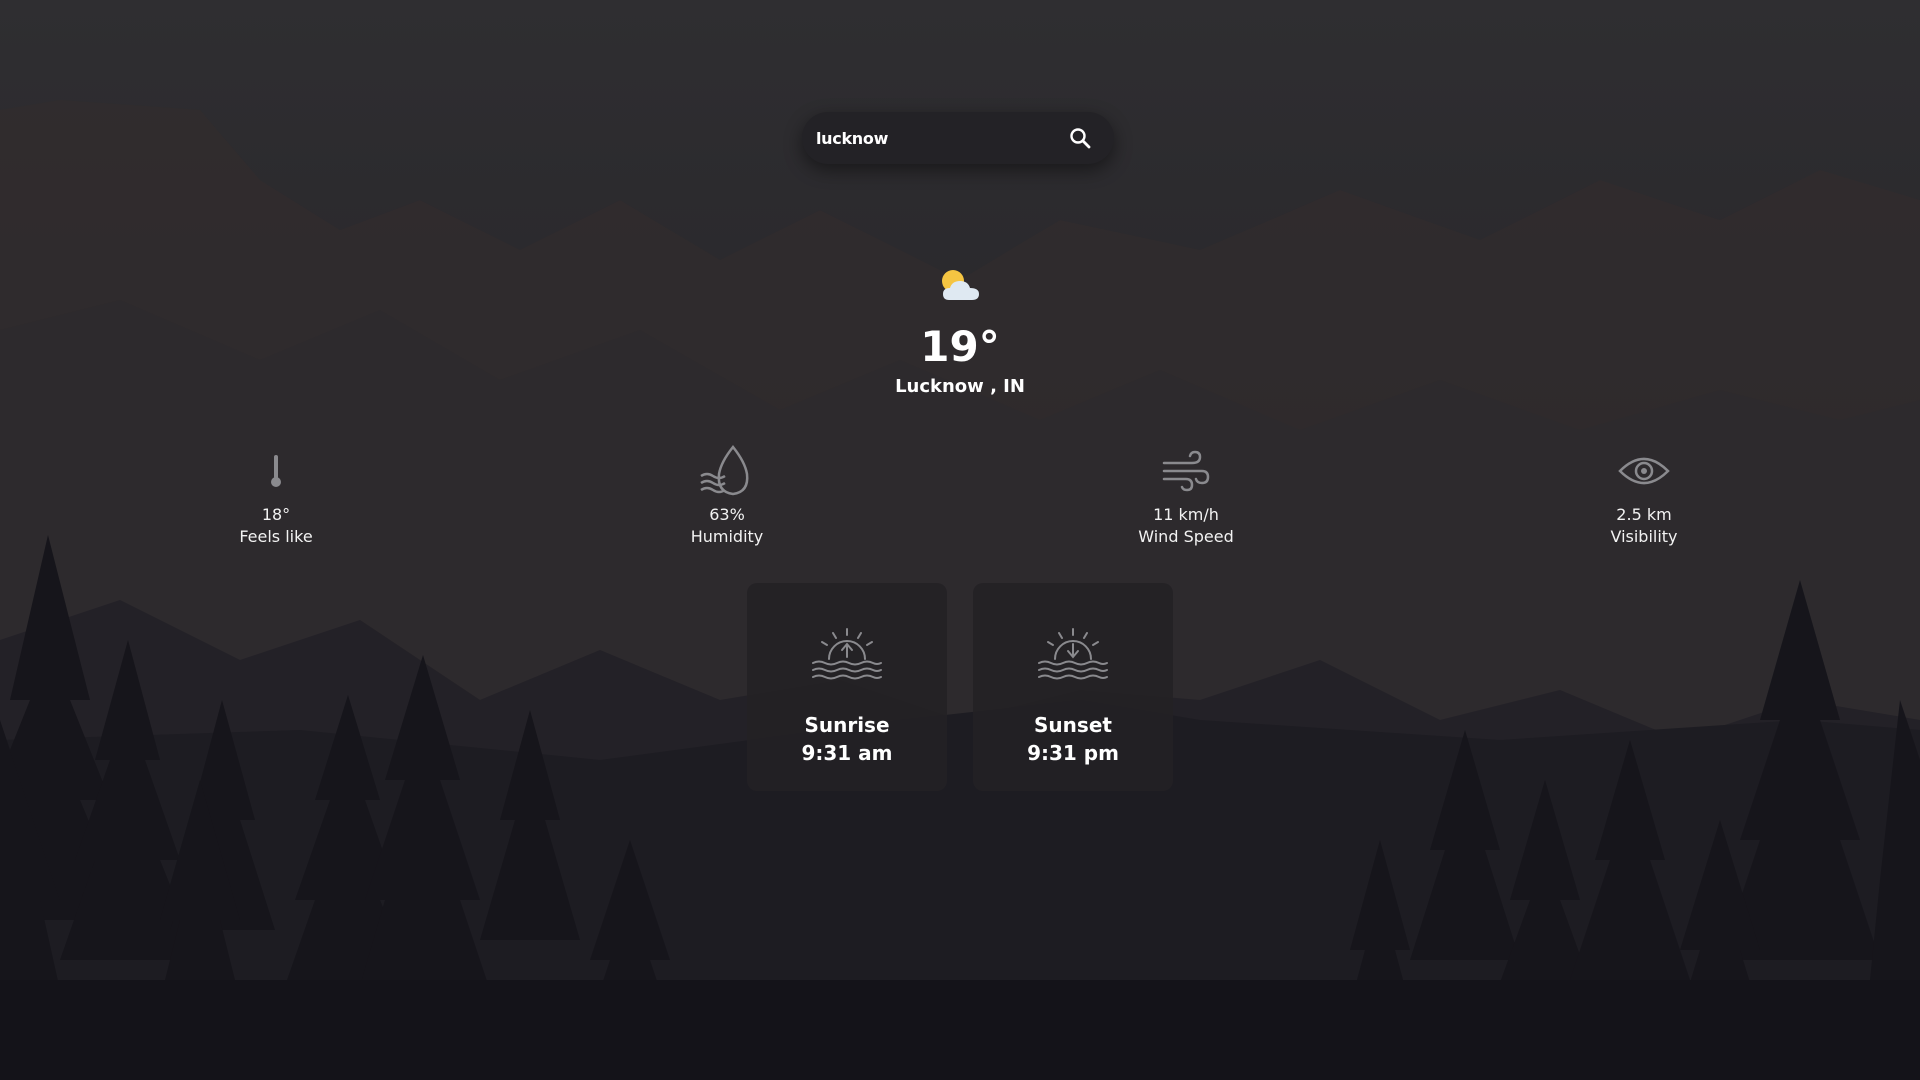 Image resolution: width=1920 pixels, height=1080 pixels. I want to click on stat-wind-speed: 11 km/h Wind Speed, so click(1186, 497).